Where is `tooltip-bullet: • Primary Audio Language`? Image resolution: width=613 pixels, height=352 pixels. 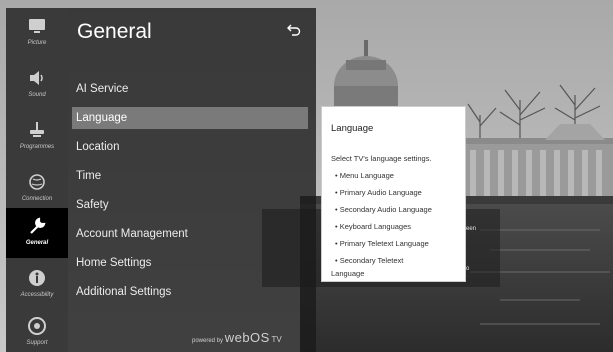 tooltip-bullet: • Primary Audio Language is located at coordinates (378, 192).